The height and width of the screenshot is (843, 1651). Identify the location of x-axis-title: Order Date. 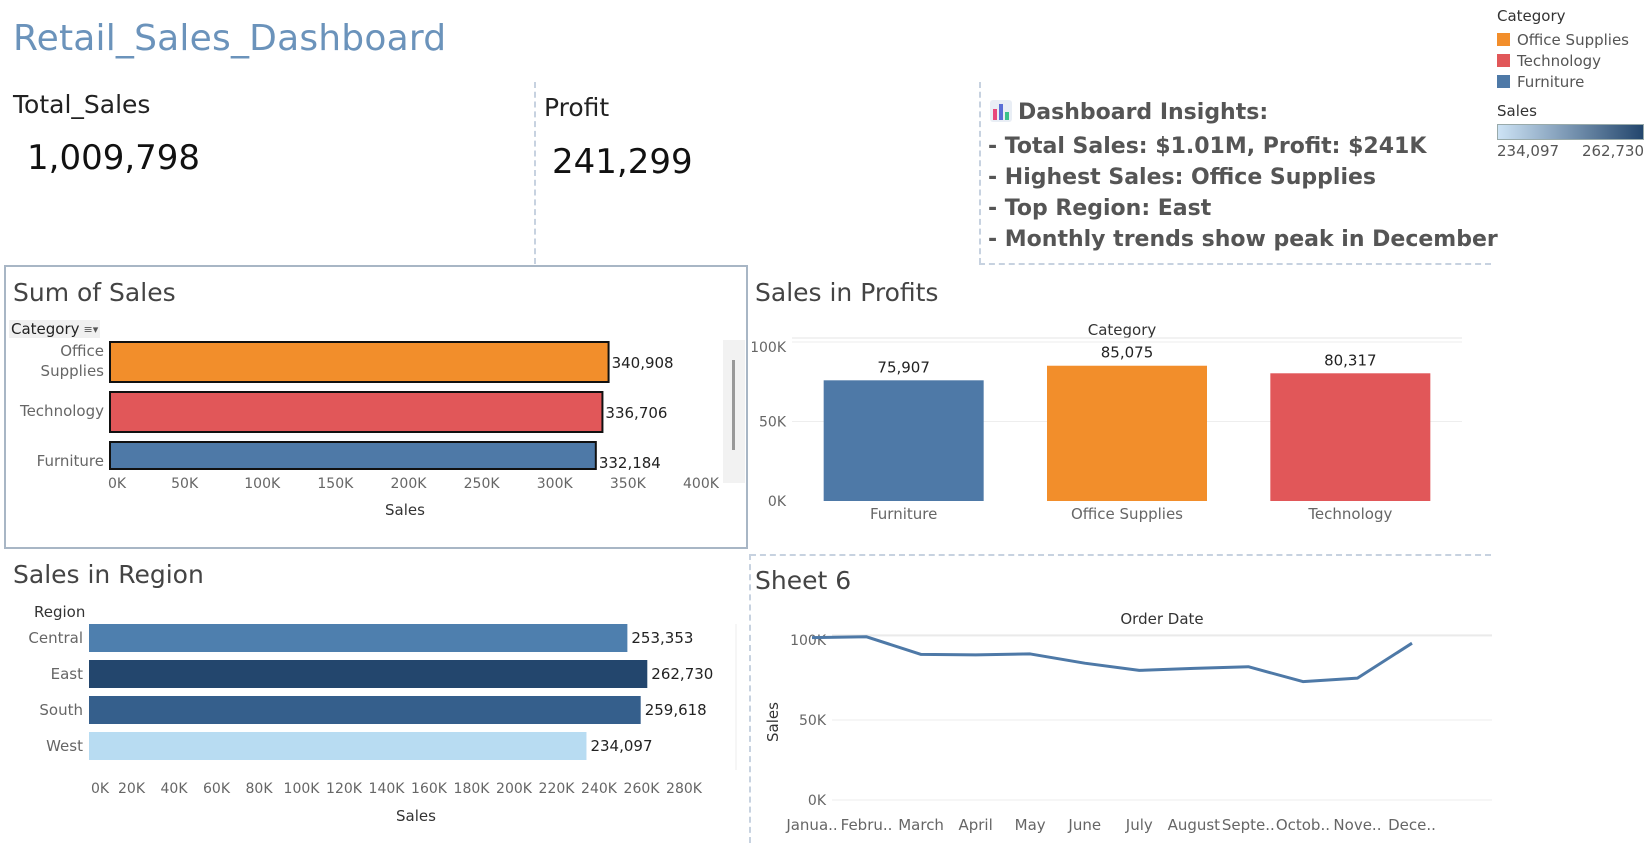
(1161, 619).